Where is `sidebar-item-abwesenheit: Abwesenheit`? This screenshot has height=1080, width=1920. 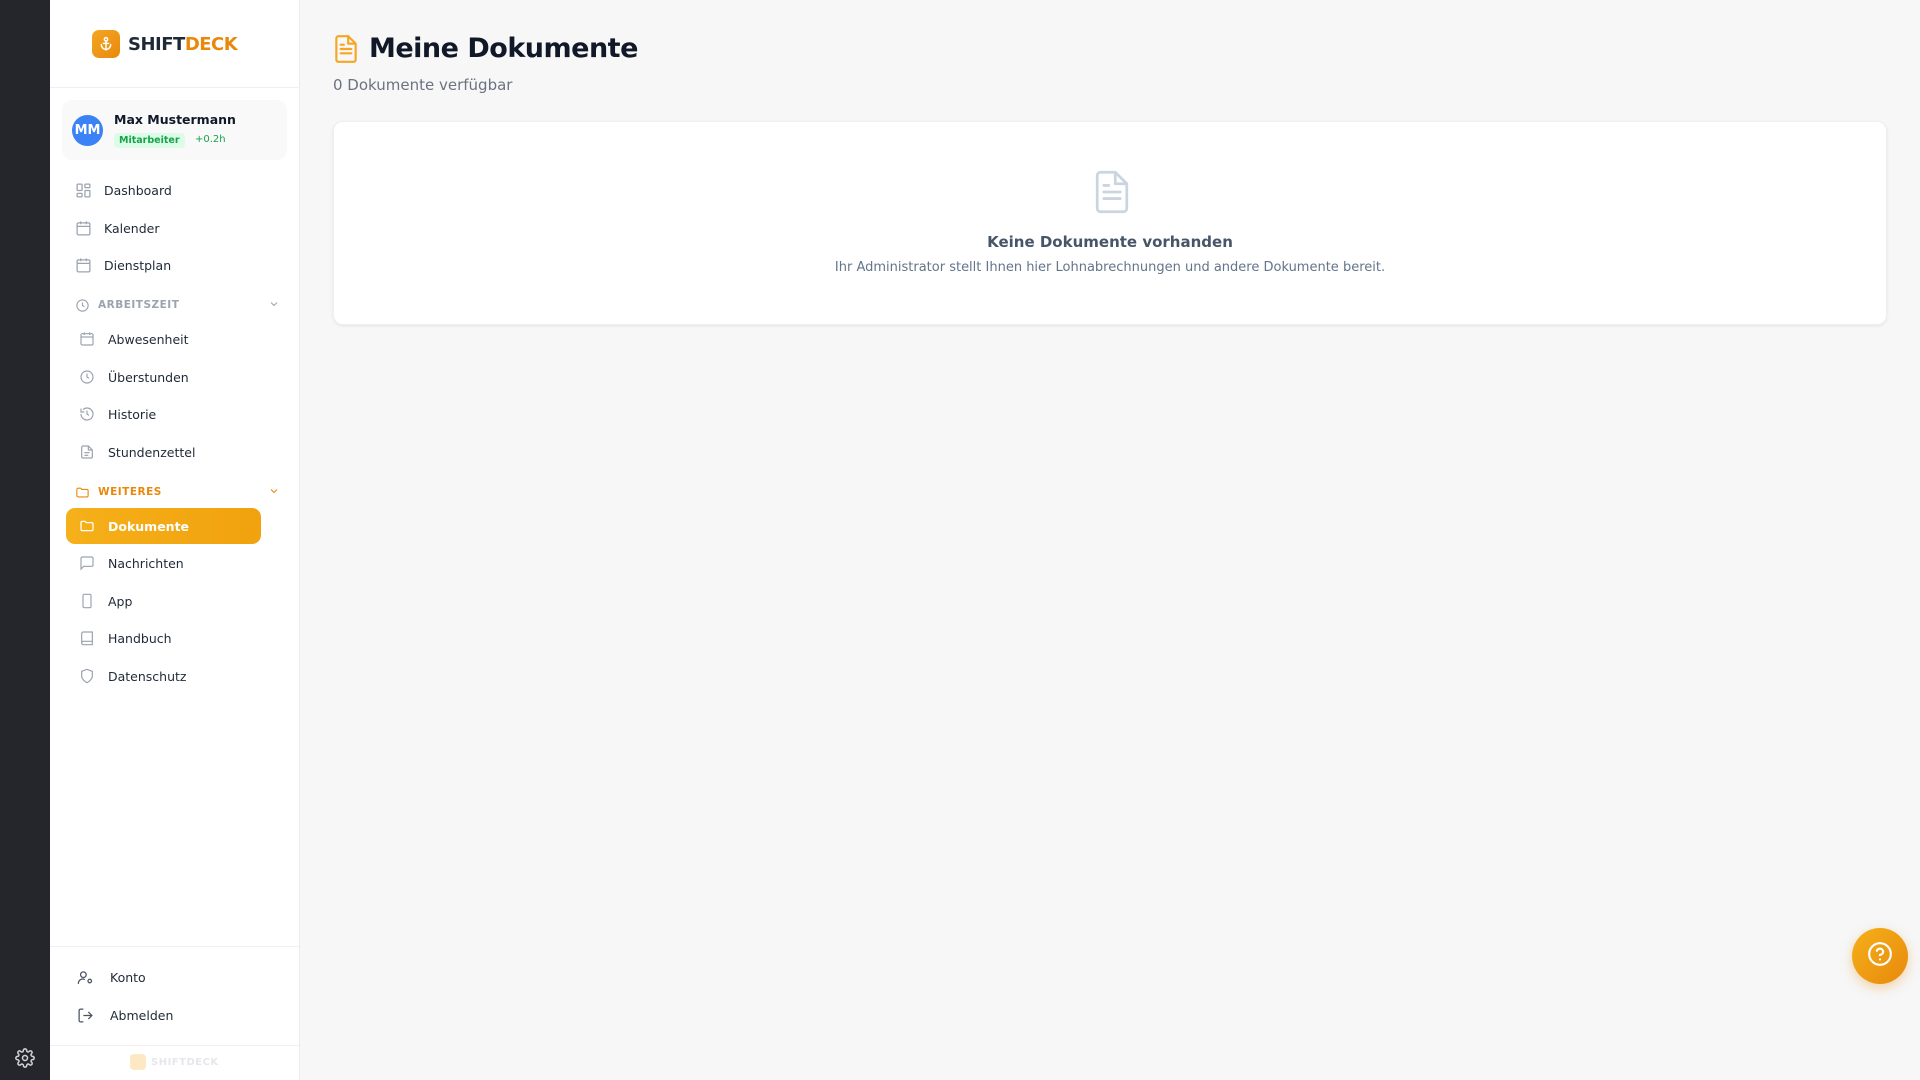
sidebar-item-abwesenheit: Abwesenheit is located at coordinates (133, 339).